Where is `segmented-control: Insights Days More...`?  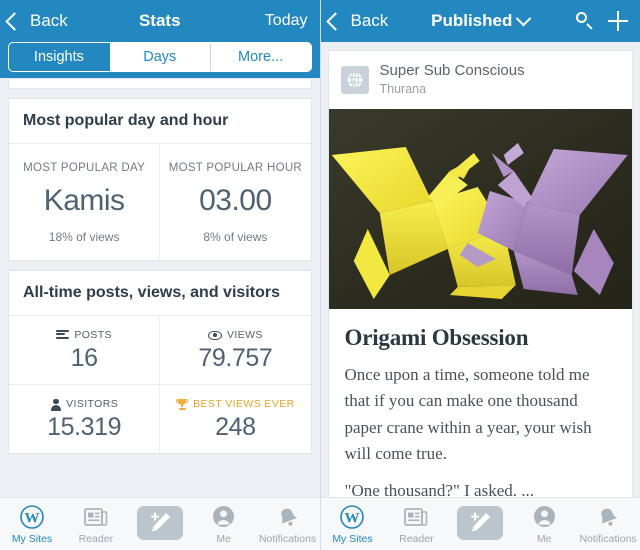 segmented-control: Insights Days More... is located at coordinates (160, 57).